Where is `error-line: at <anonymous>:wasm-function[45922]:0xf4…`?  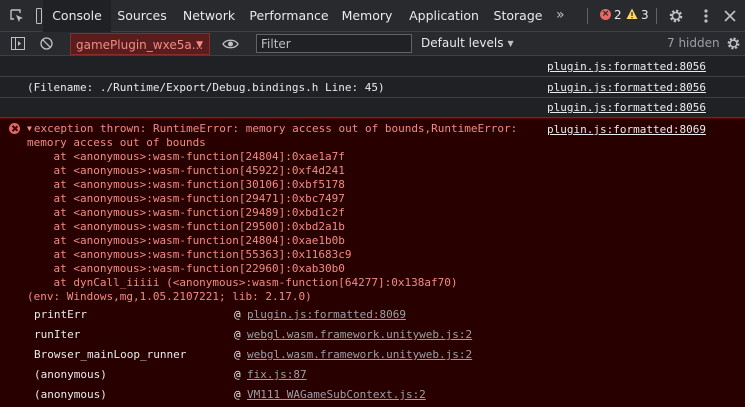 error-line: at <anonymous>:wasm-function[45922]:0xf4… is located at coordinates (186, 170).